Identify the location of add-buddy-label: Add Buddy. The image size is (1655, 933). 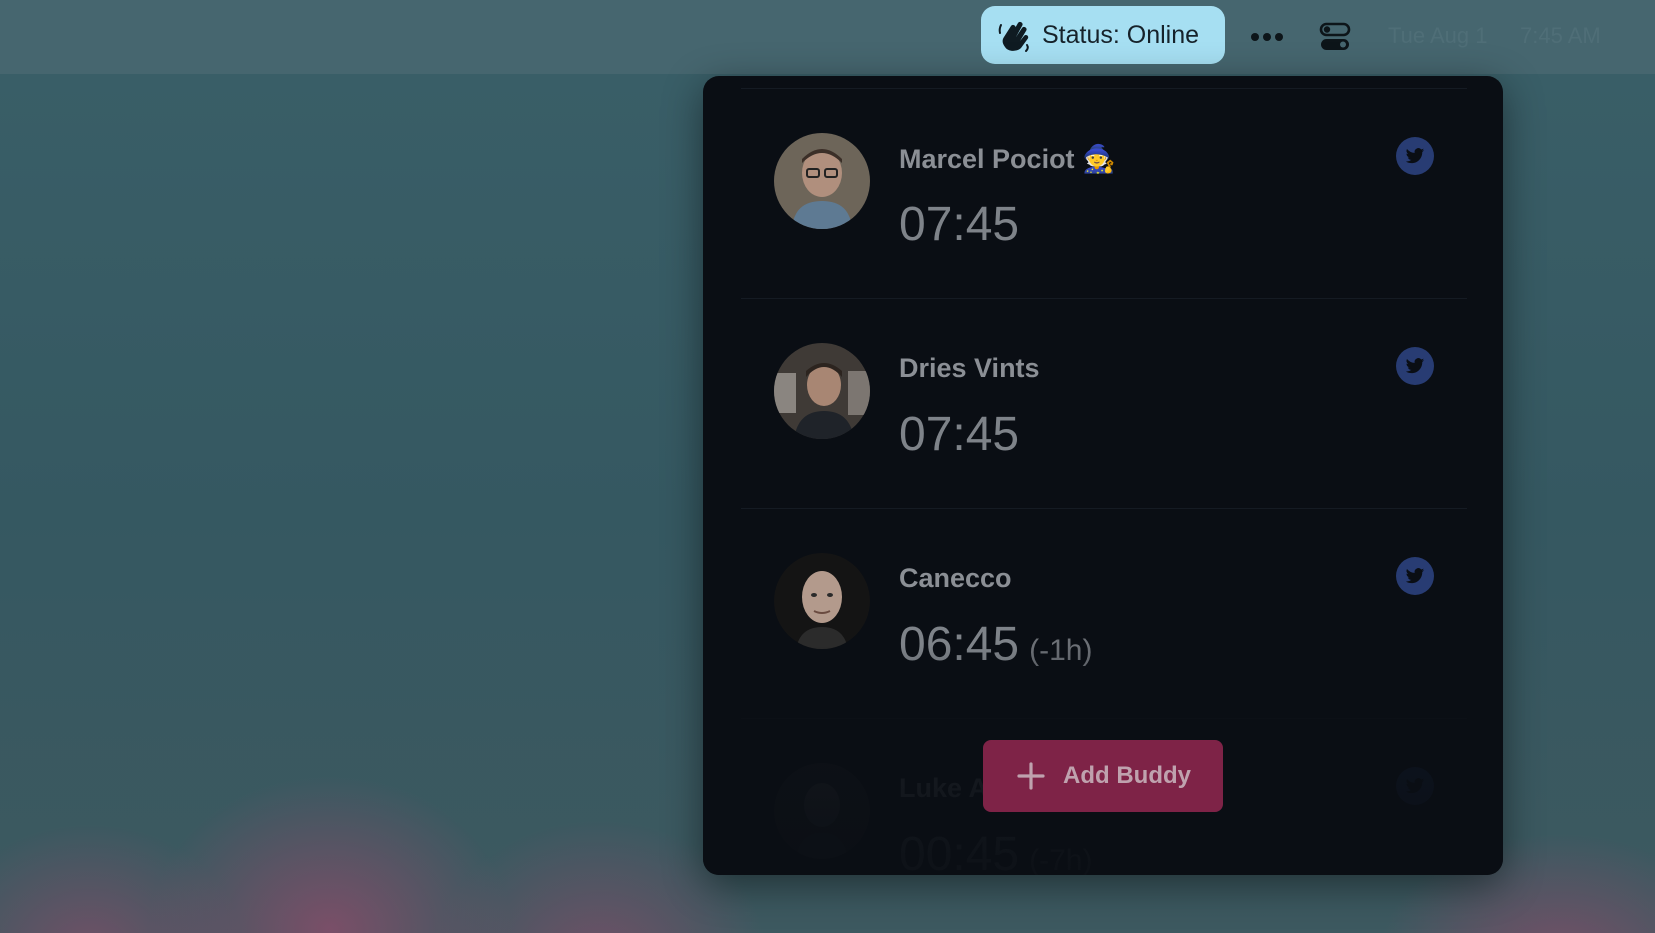
(1127, 775).